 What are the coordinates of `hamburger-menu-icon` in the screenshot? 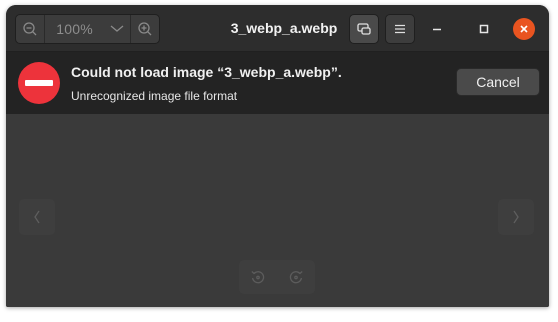 It's located at (400, 29).